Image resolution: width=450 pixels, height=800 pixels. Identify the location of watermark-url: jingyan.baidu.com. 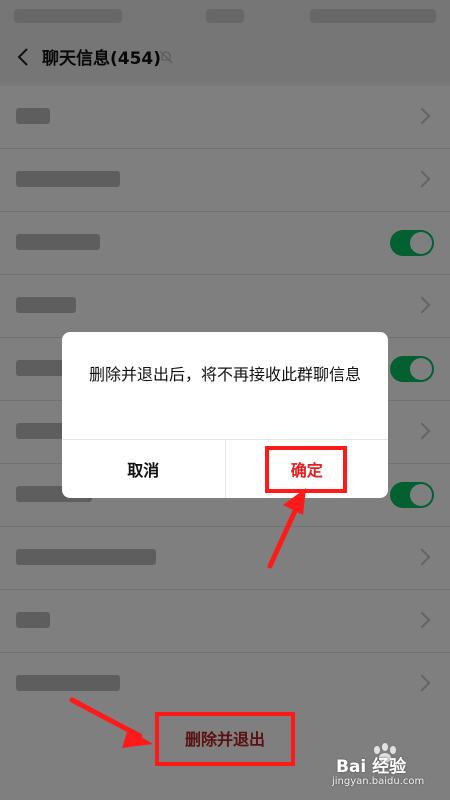
(378, 781).